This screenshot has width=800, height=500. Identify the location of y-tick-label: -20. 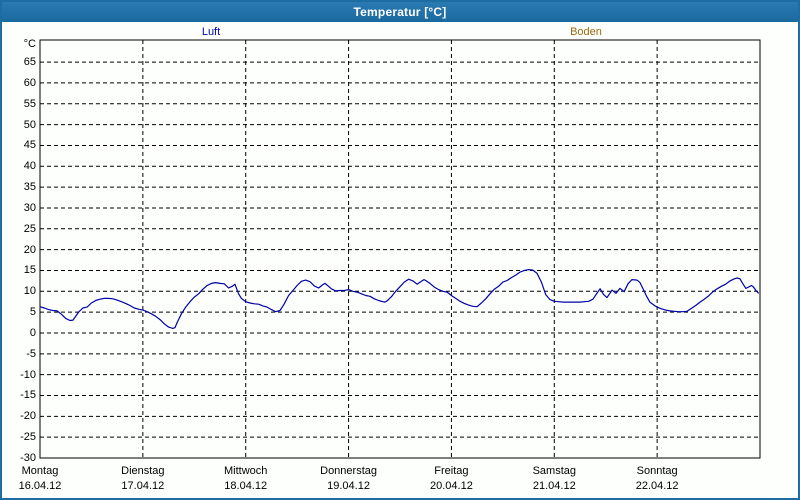
(28, 416).